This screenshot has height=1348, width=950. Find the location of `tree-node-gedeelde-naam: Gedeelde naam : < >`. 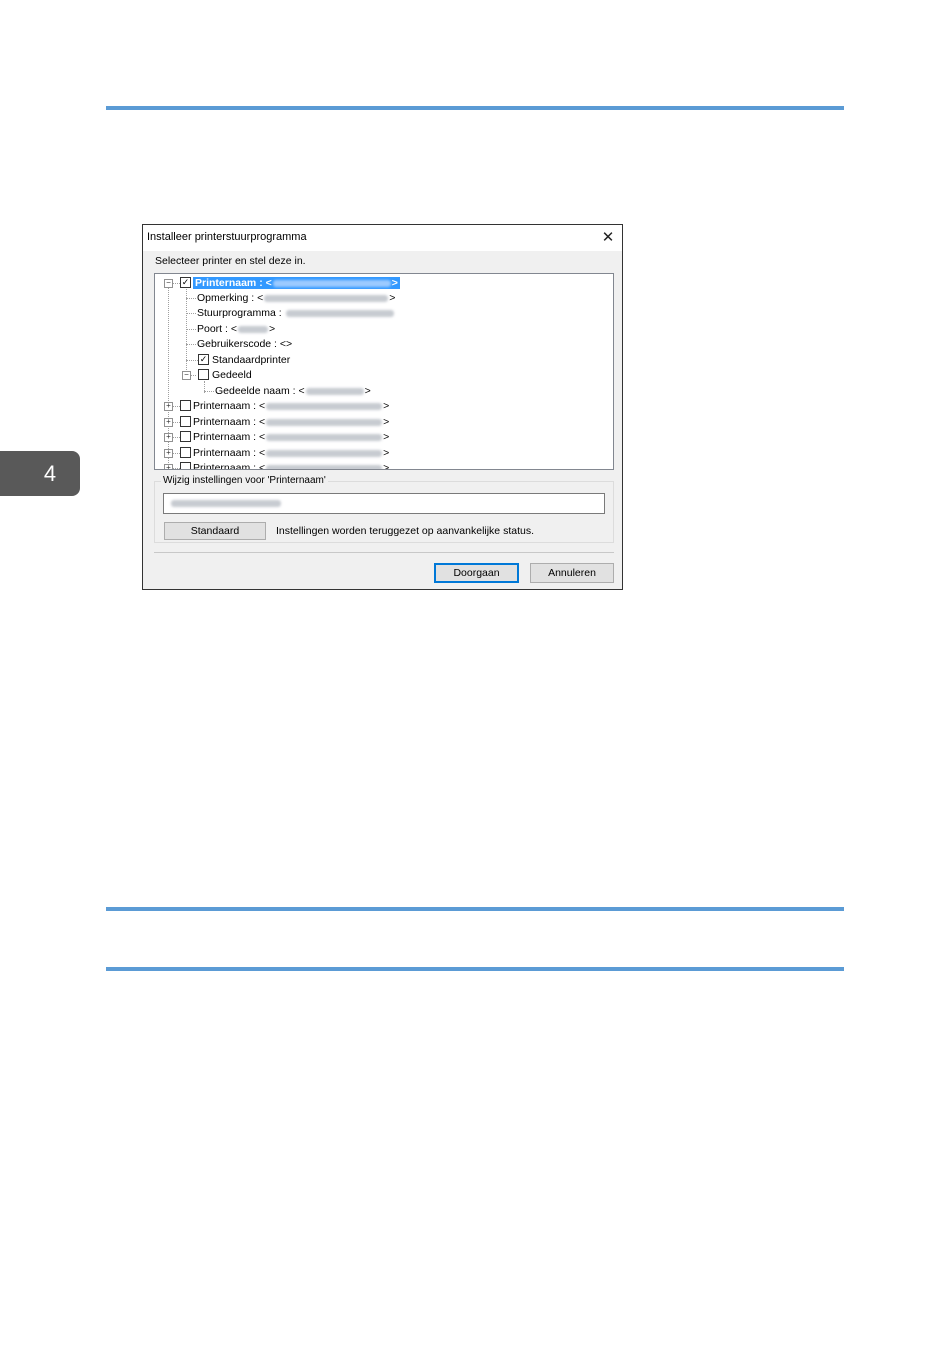

tree-node-gedeelde-naam: Gedeelde naam : < > is located at coordinates (293, 391).